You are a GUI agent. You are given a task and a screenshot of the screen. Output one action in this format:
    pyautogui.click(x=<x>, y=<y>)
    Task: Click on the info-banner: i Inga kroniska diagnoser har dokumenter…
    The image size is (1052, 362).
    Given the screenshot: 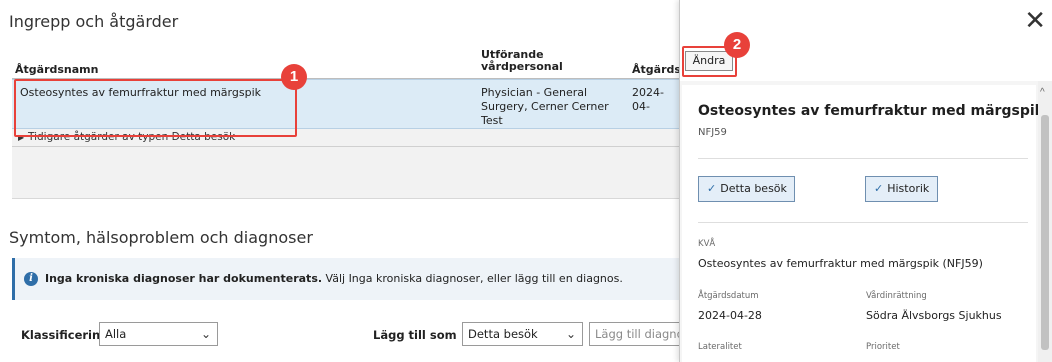 What is the action you would take?
    pyautogui.click(x=346, y=279)
    